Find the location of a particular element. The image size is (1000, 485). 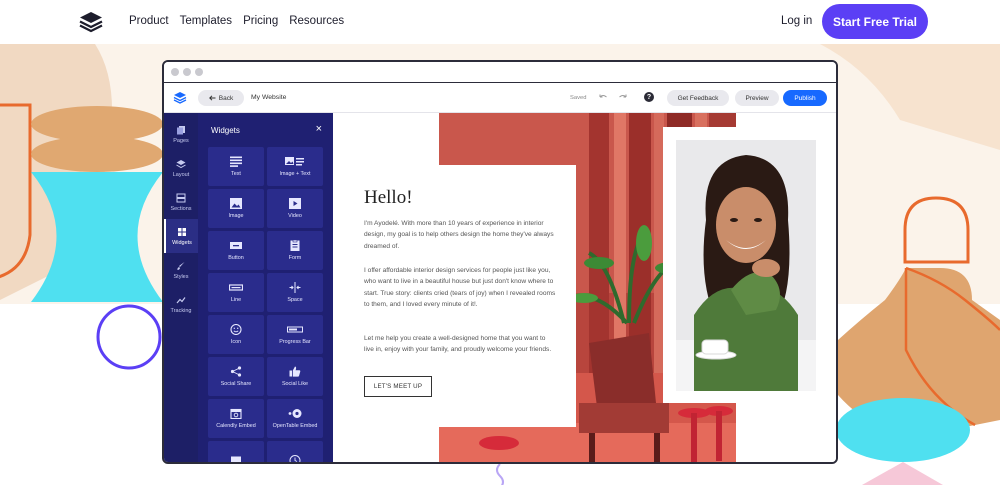

saved-status: Saved is located at coordinates (578, 98).